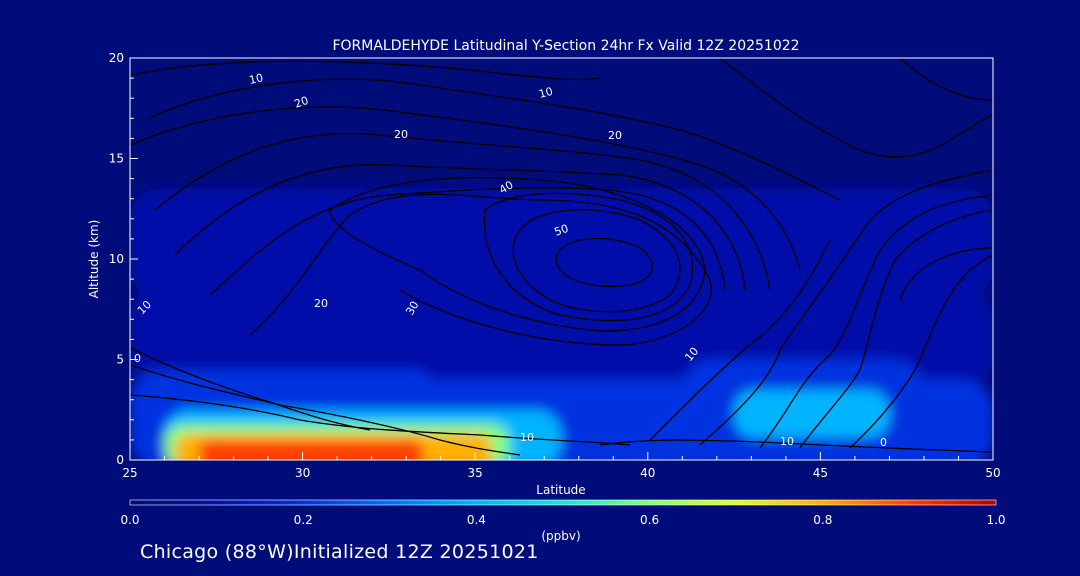  What do you see at coordinates (992, 473) in the screenshot?
I see `x-tick-label: 50` at bounding box center [992, 473].